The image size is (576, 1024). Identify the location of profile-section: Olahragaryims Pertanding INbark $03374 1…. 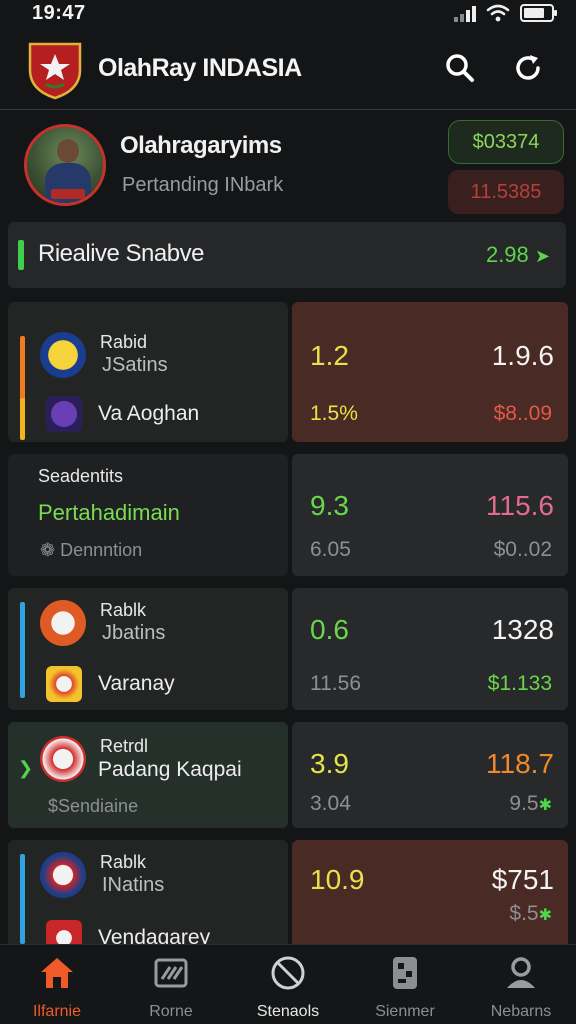
(288, 165).